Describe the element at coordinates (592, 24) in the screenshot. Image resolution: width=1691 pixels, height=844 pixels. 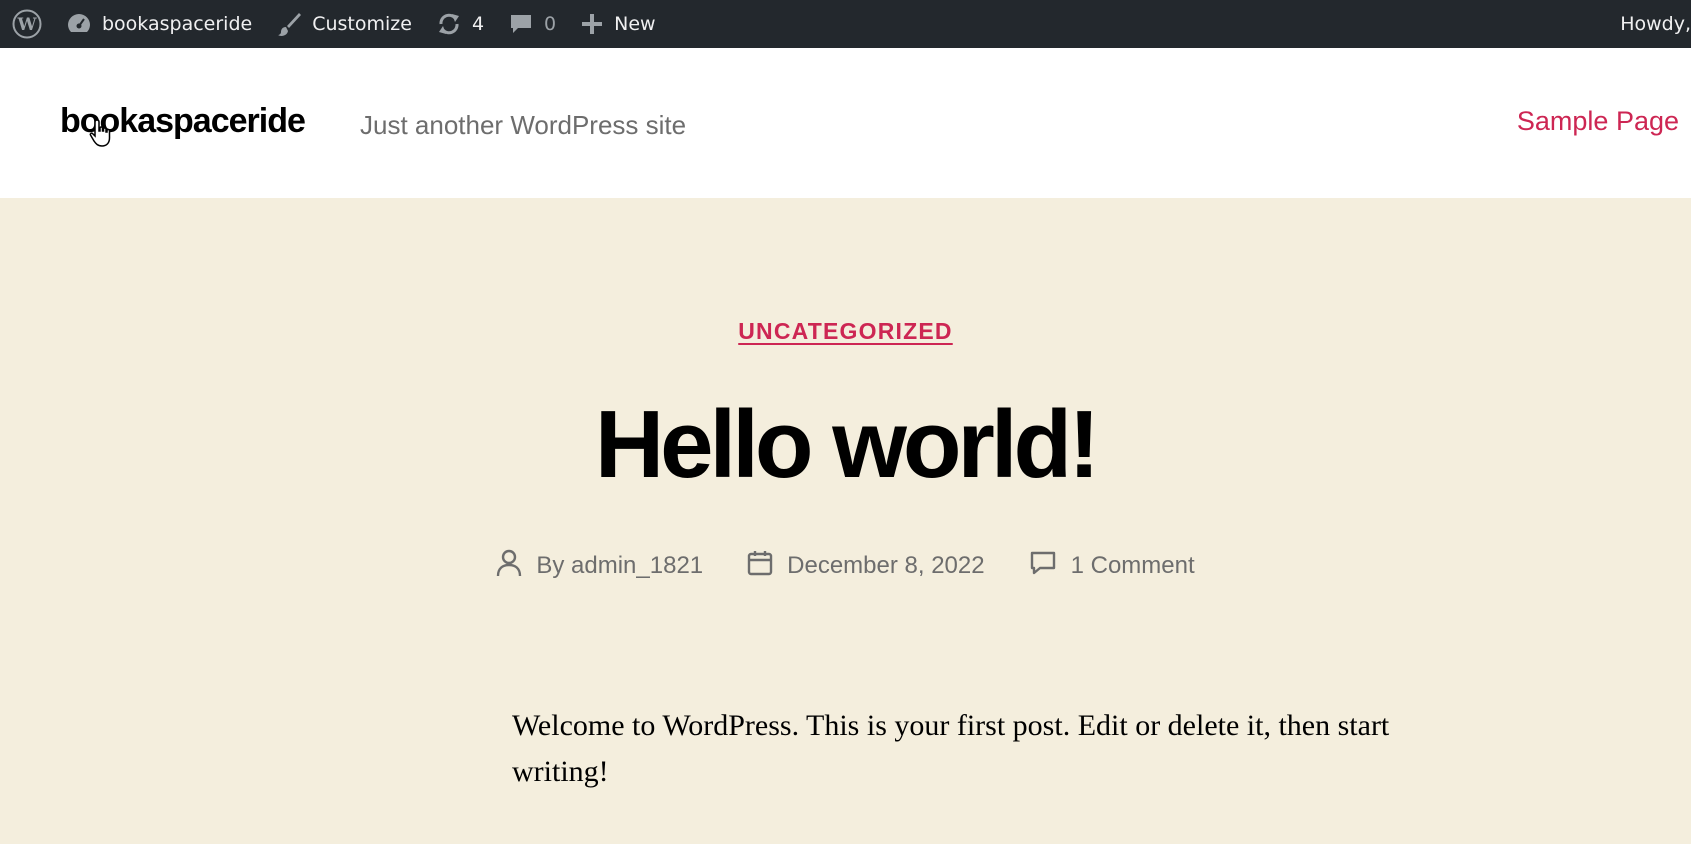
I see `plus-icon` at that location.